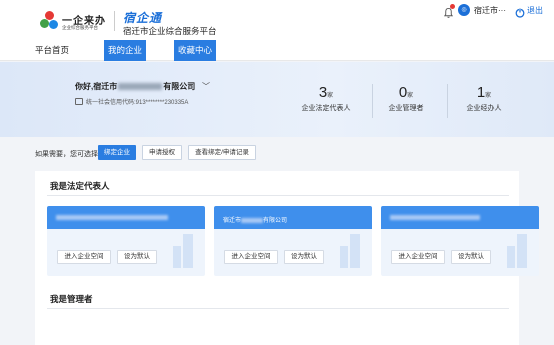  I want to click on nav-item-home: 平台首页, so click(52, 50).